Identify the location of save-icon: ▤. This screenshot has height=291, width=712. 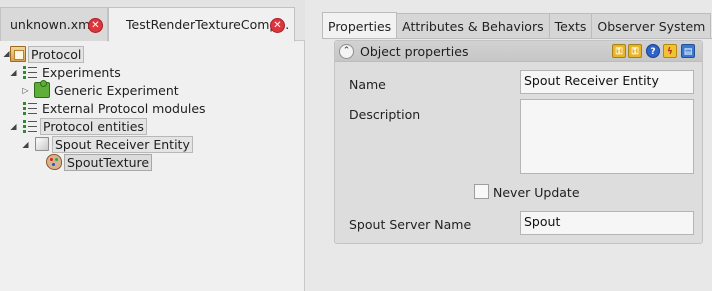
(688, 51).